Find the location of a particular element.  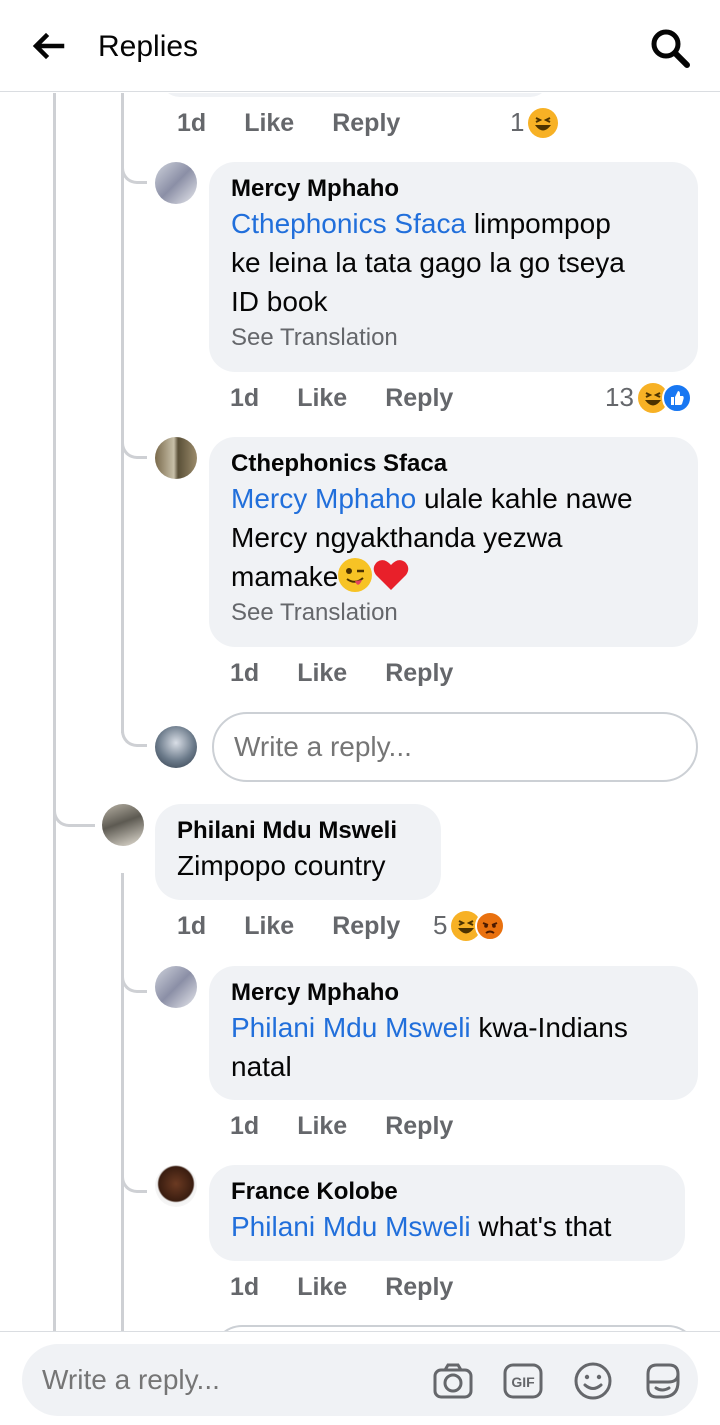

emoji-icon is located at coordinates (593, 1381).